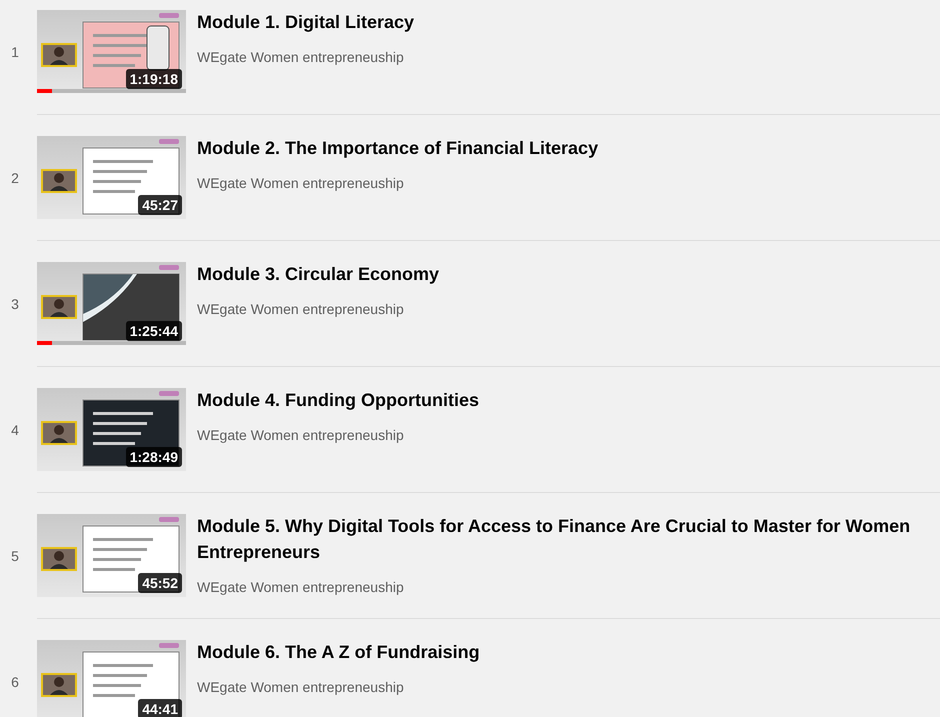 The image size is (940, 717). I want to click on video-title: Module 2. The Importance of Financial Literacy, so click(568, 148).